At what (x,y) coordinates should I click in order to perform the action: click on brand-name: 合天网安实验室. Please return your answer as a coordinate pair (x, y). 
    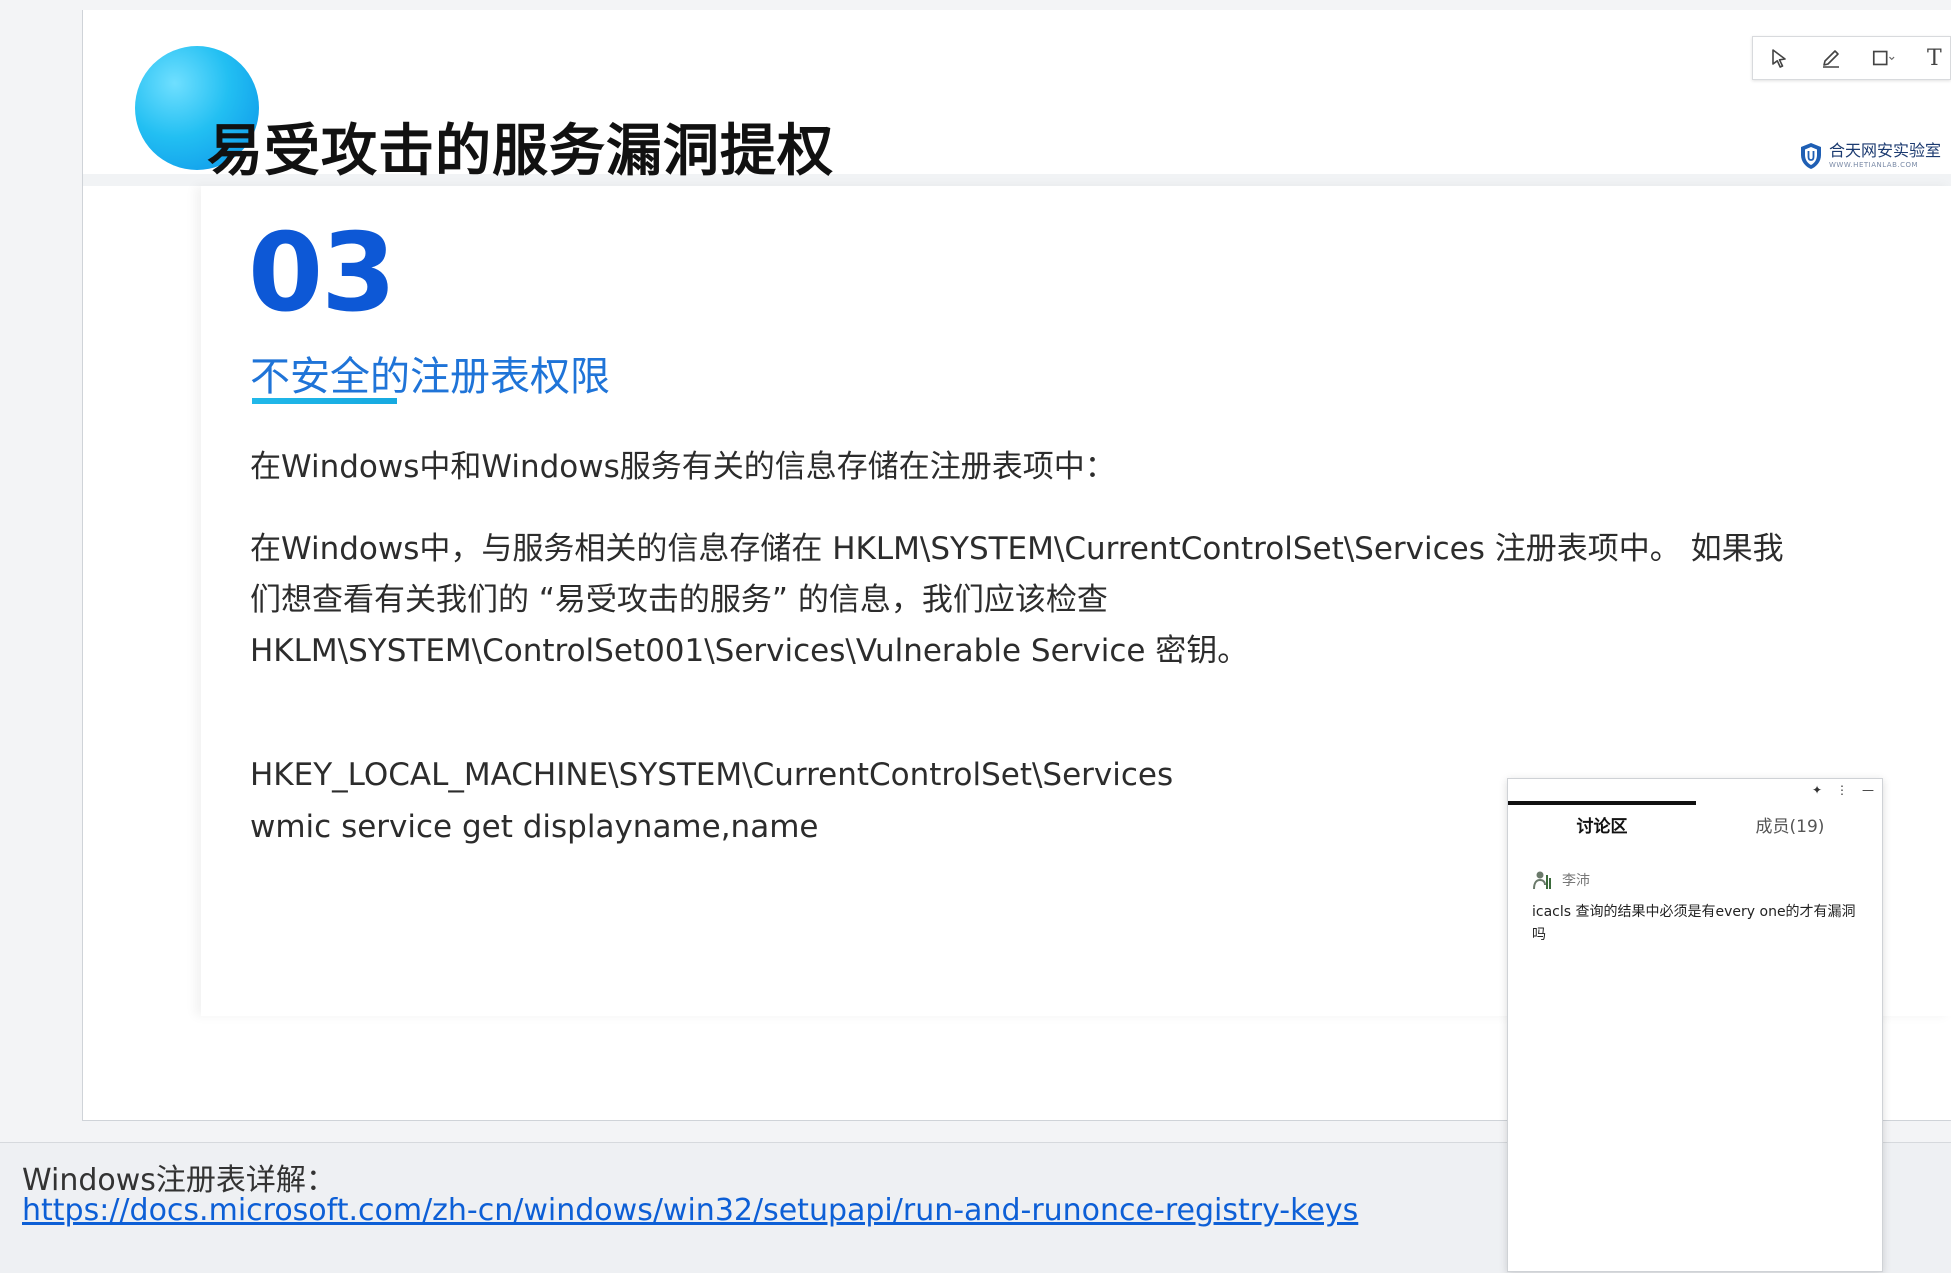
    Looking at the image, I should click on (1885, 150).